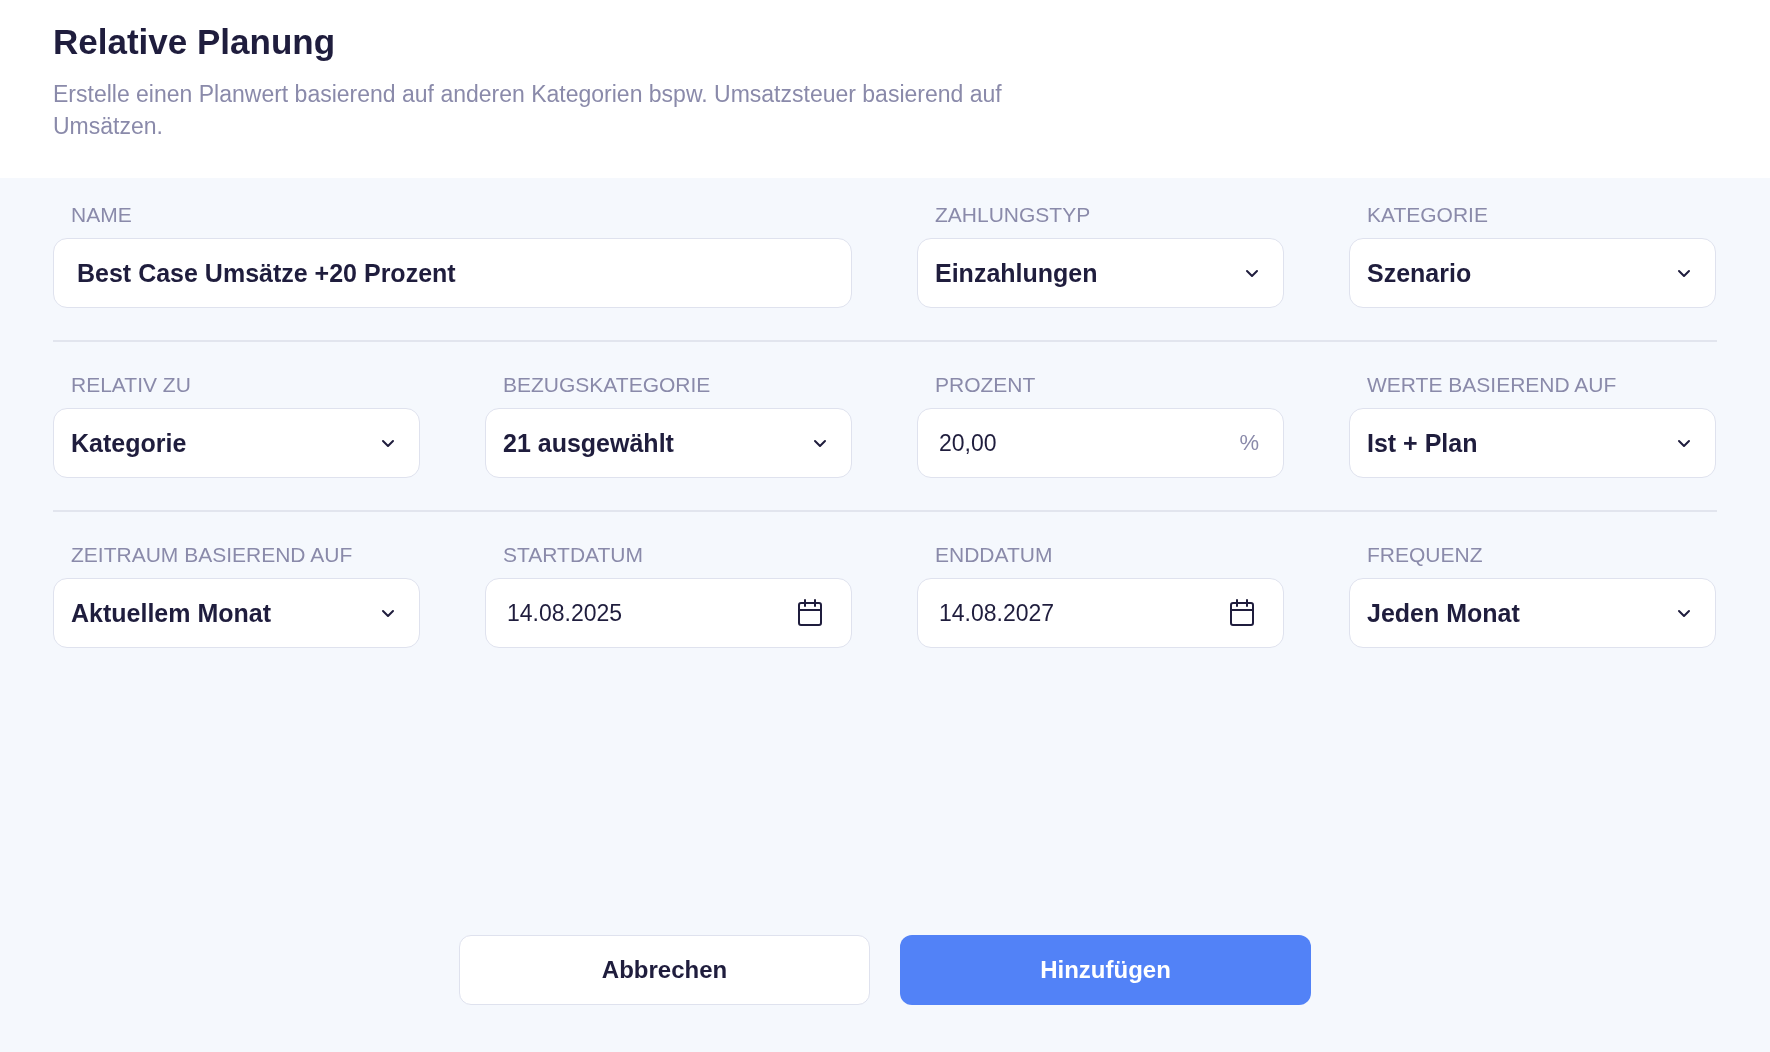 The height and width of the screenshot is (1052, 1770). Describe the element at coordinates (1013, 215) in the screenshot. I see `field-label: ZAHLUNGSTYP` at that location.